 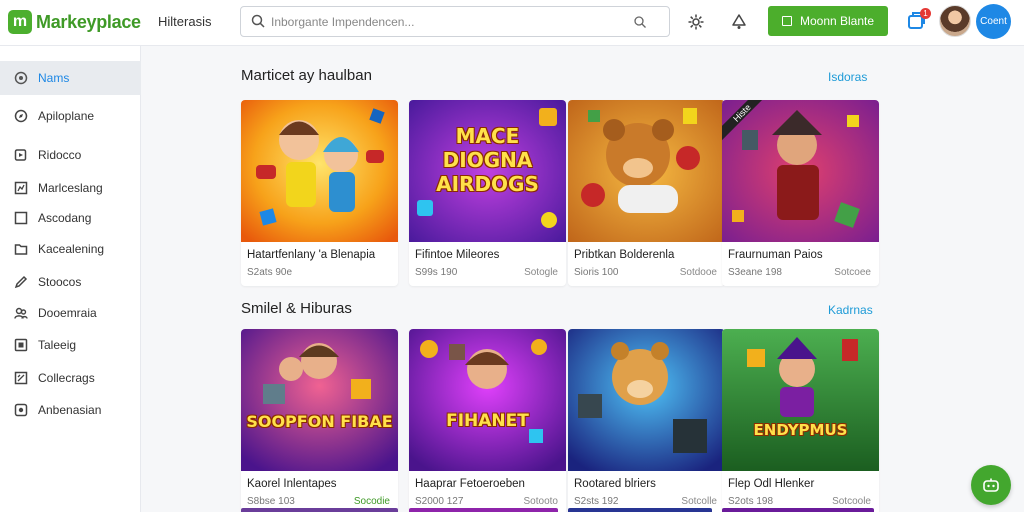 What do you see at coordinates (65, 218) in the screenshot?
I see `sidebar-item-label: Ascodang` at bounding box center [65, 218].